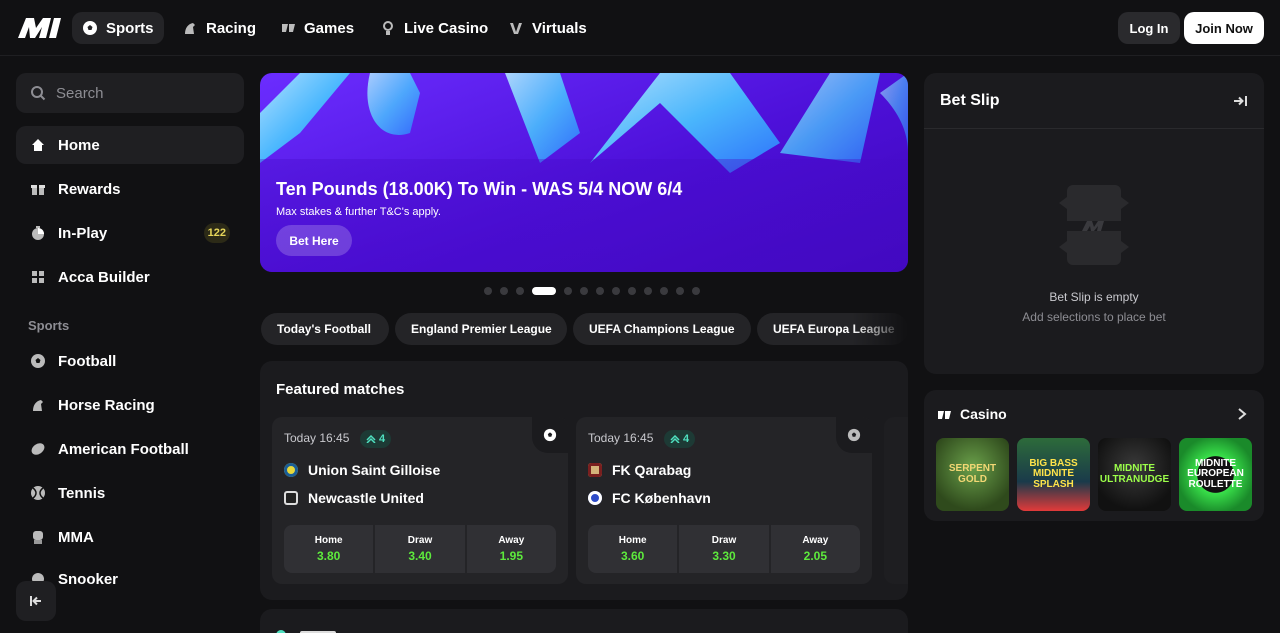 This screenshot has height=633, width=1280. What do you see at coordinates (559, 28) in the screenshot?
I see `nav-tab-label: Virtuals` at bounding box center [559, 28].